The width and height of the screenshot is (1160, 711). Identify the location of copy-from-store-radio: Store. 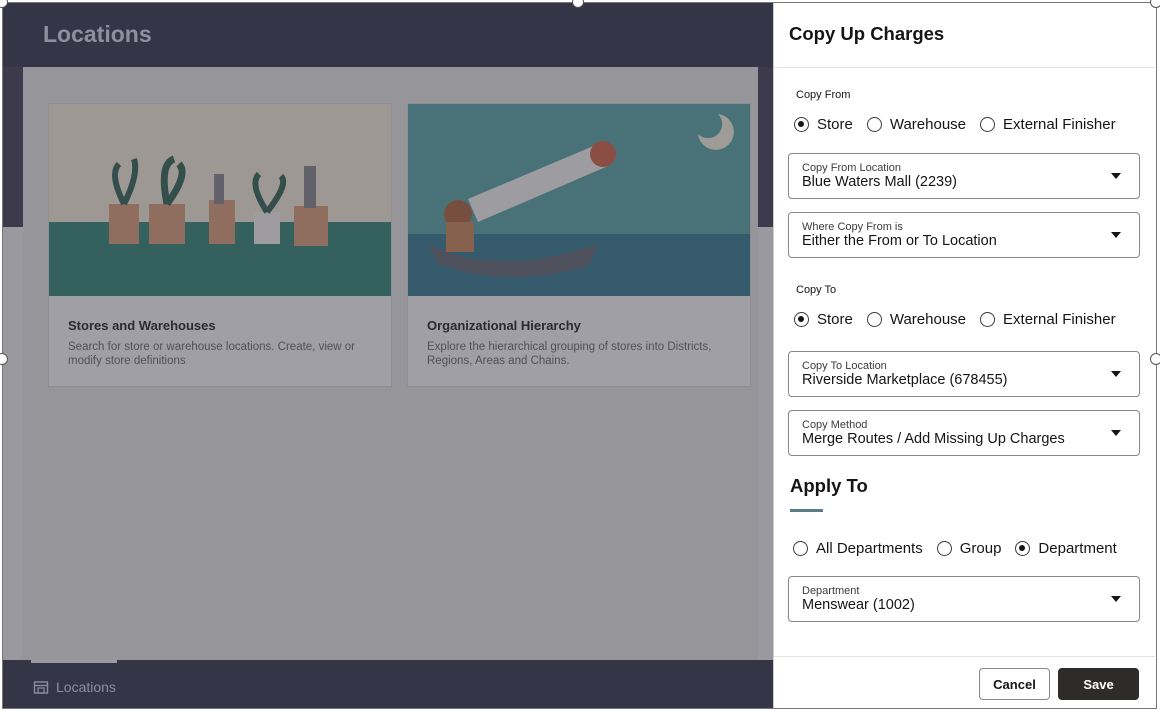
(823, 124).